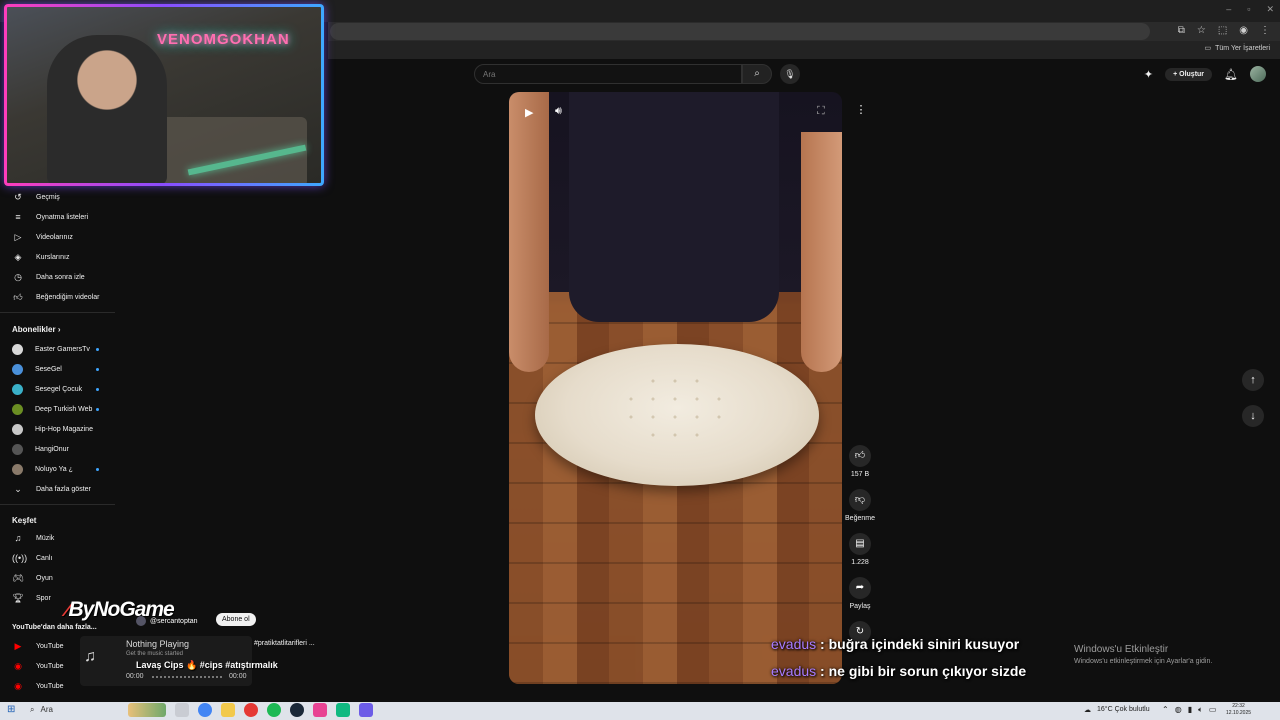  I want to click on extensions-icon: ⬚, so click(1222, 30).